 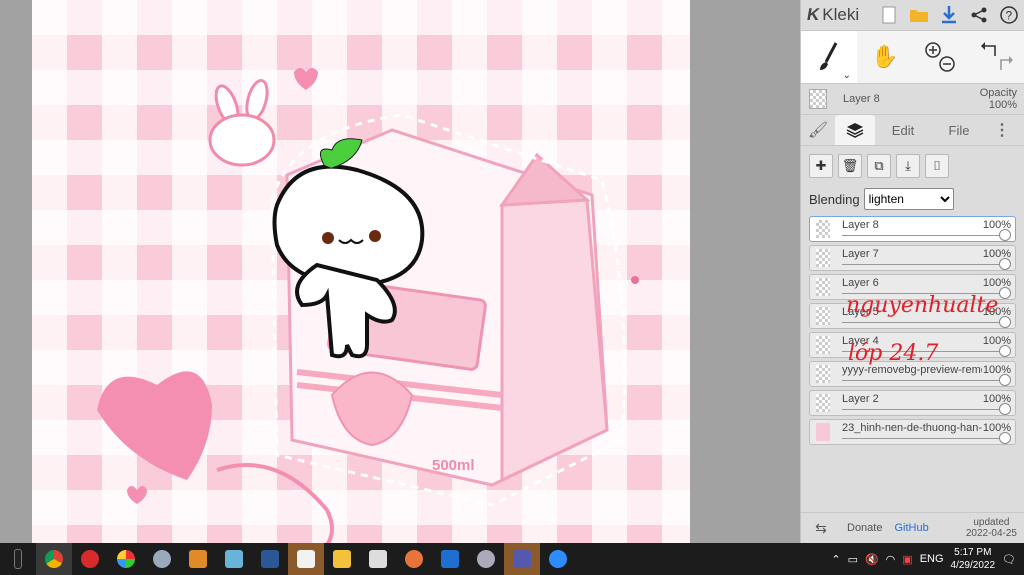 What do you see at coordinates (912, 258) in the screenshot?
I see `layer-row: Layer 7 100%` at bounding box center [912, 258].